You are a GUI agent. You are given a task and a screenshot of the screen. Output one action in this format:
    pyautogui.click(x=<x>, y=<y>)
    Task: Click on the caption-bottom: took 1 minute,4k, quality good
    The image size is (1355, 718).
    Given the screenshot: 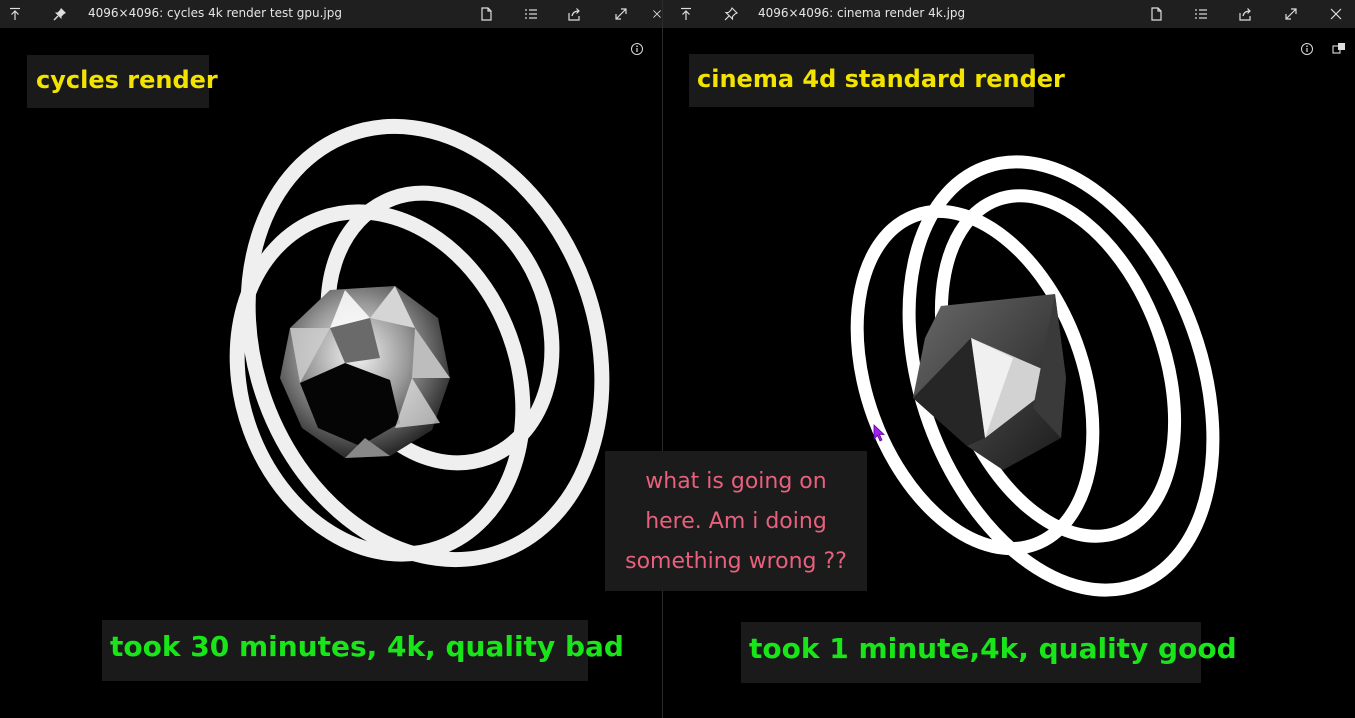 What is the action you would take?
    pyautogui.click(x=989, y=652)
    